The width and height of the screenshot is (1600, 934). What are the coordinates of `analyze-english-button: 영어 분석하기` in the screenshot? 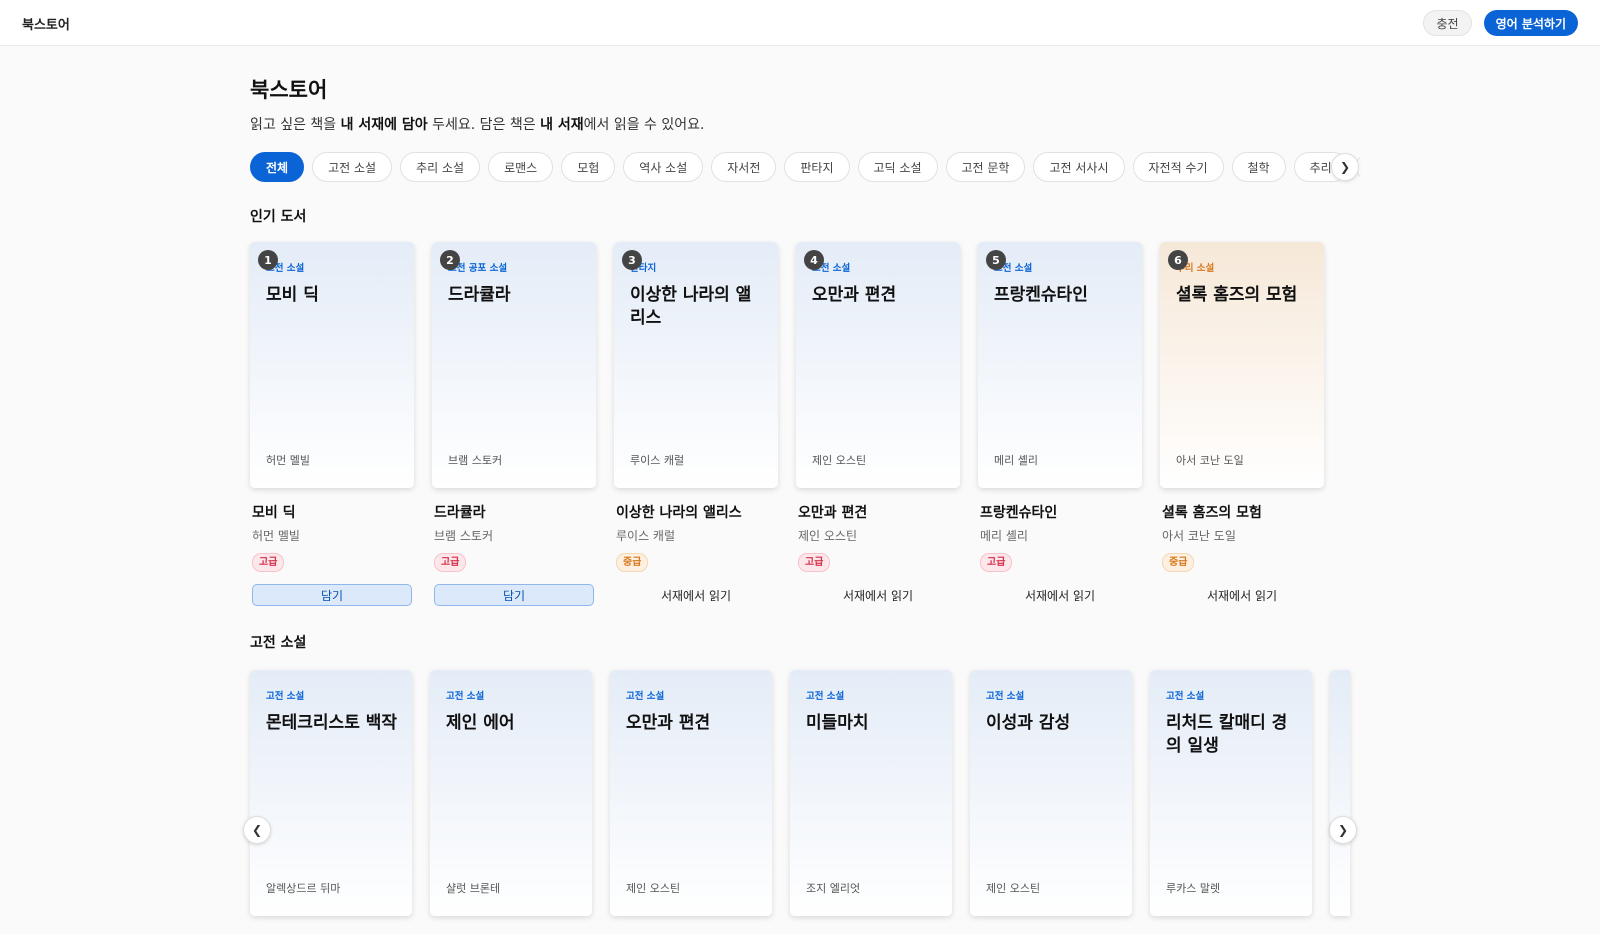 It's located at (1530, 23).